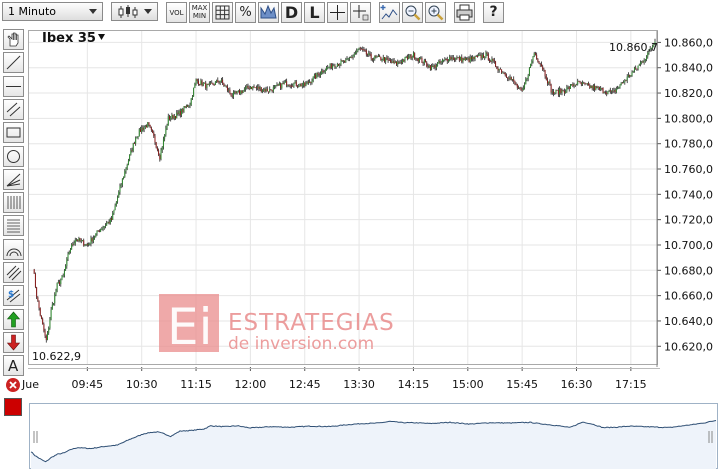  I want to click on x-tick-label: 09:45, so click(87, 384).